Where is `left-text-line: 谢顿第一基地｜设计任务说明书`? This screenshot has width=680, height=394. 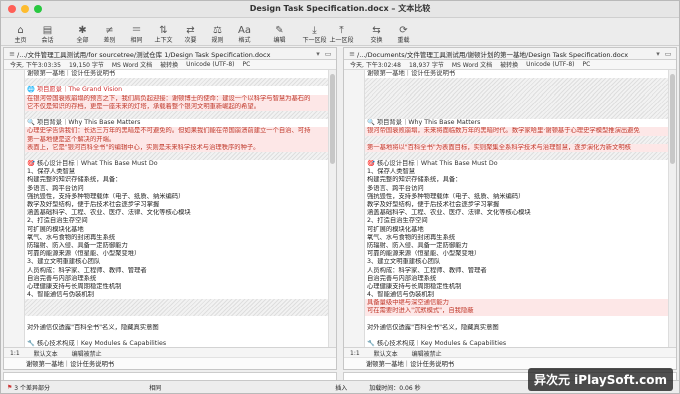 left-text-line: 谢顿第一基地｜设计任务说明书 is located at coordinates (71, 73).